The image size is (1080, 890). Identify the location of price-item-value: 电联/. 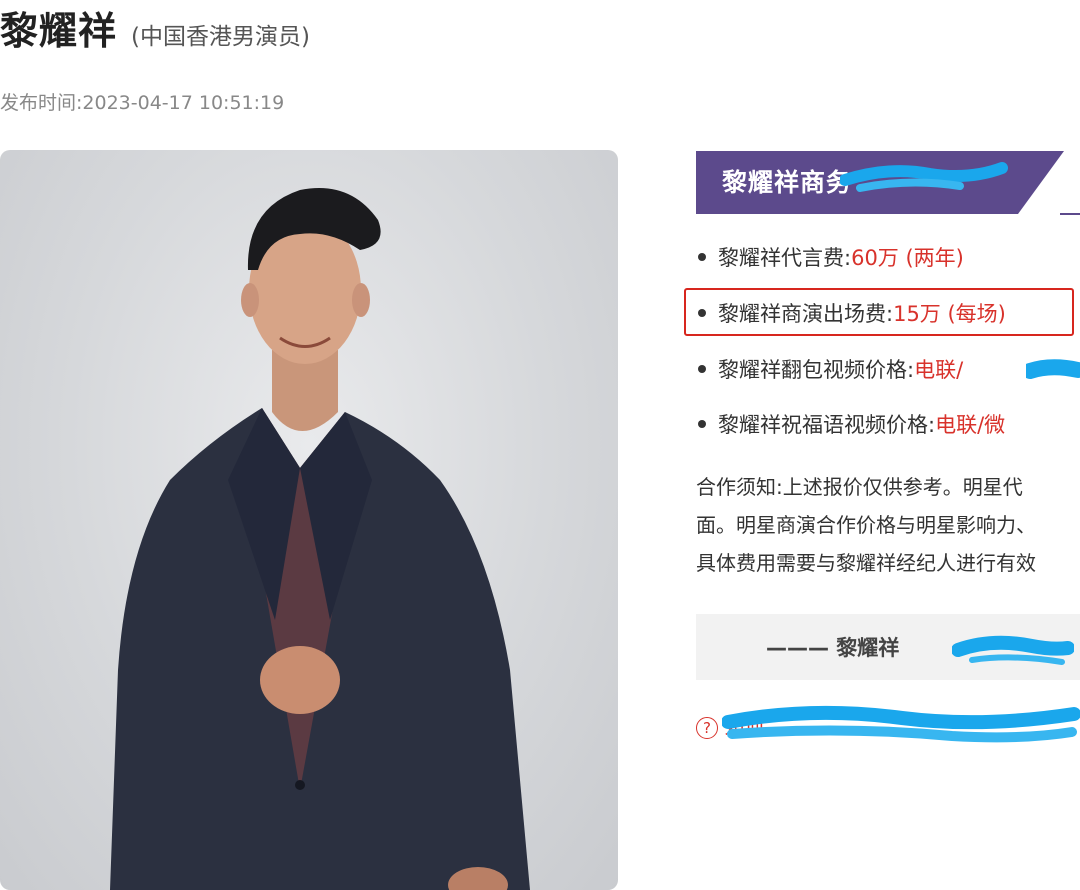
(939, 370).